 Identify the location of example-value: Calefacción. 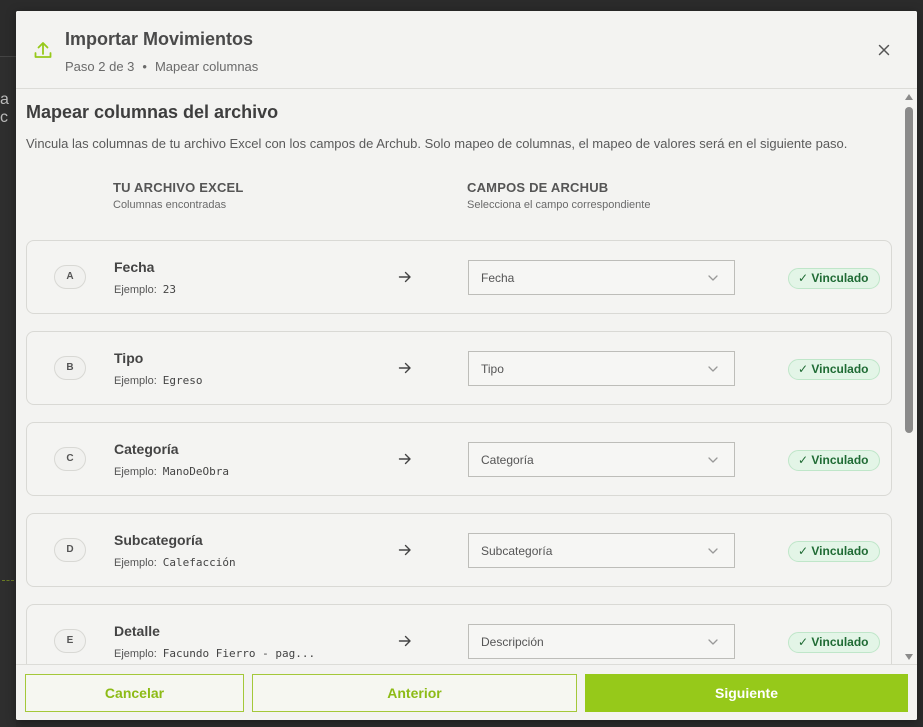
(199, 562).